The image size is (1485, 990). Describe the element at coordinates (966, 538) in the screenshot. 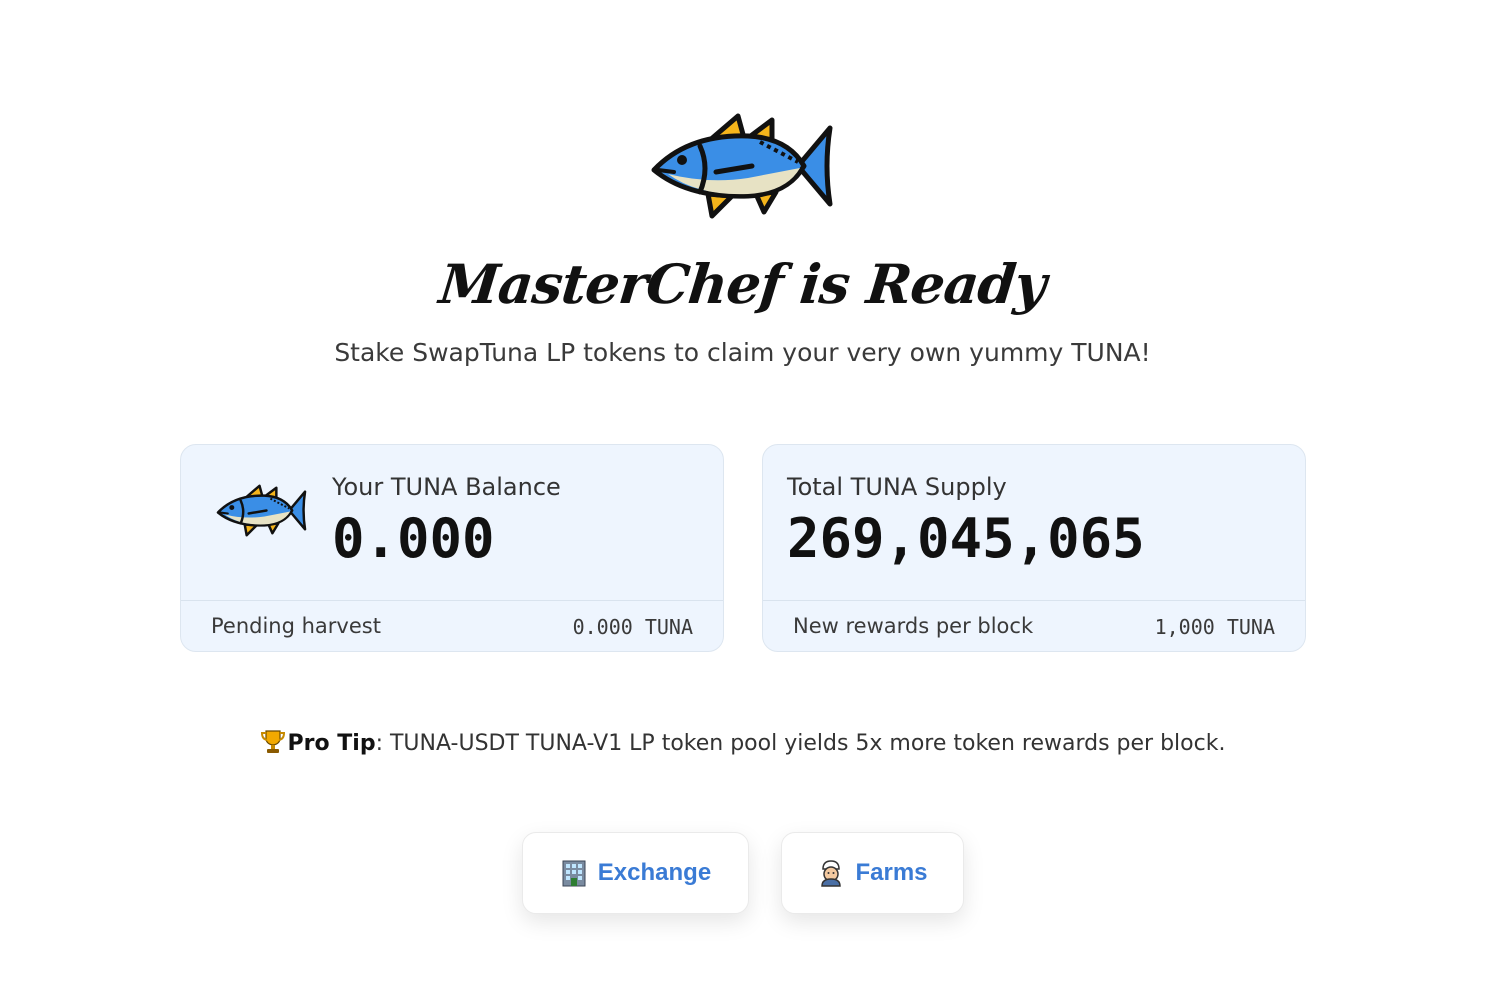

I see `supply-value: 269,045,065` at that location.